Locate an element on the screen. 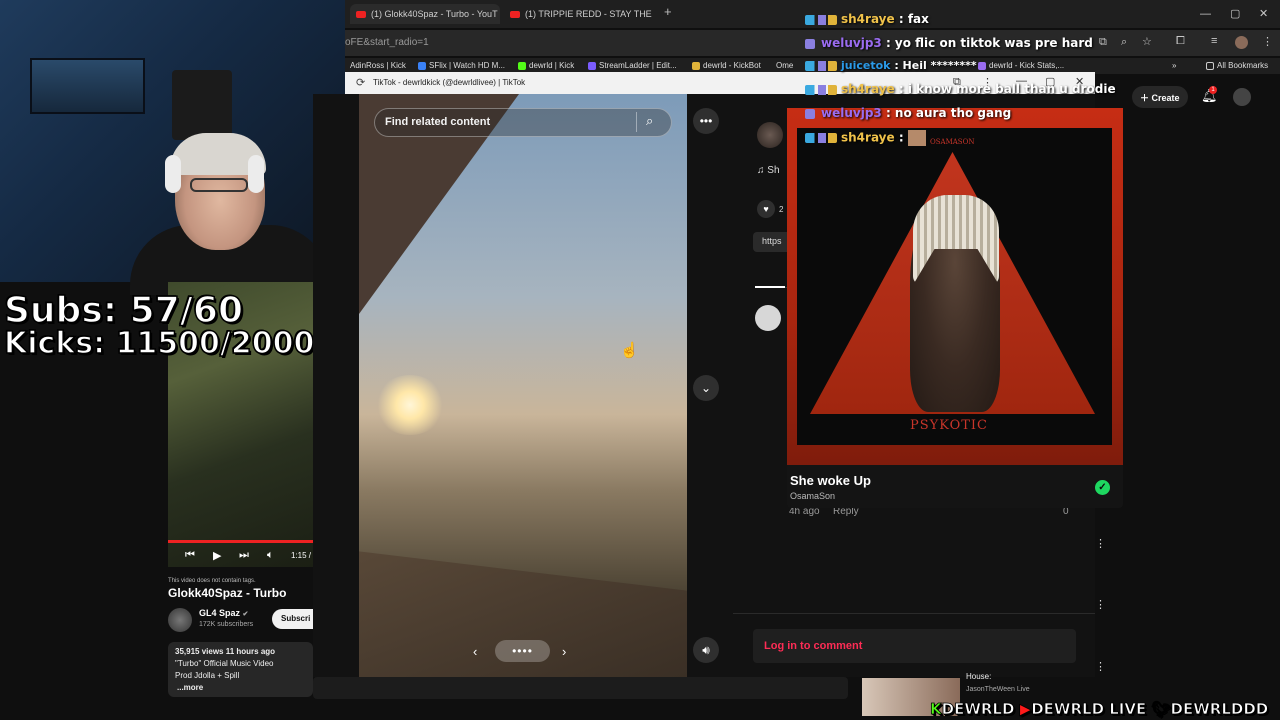  login-to-comment-label: Log in to comment is located at coordinates (813, 646).